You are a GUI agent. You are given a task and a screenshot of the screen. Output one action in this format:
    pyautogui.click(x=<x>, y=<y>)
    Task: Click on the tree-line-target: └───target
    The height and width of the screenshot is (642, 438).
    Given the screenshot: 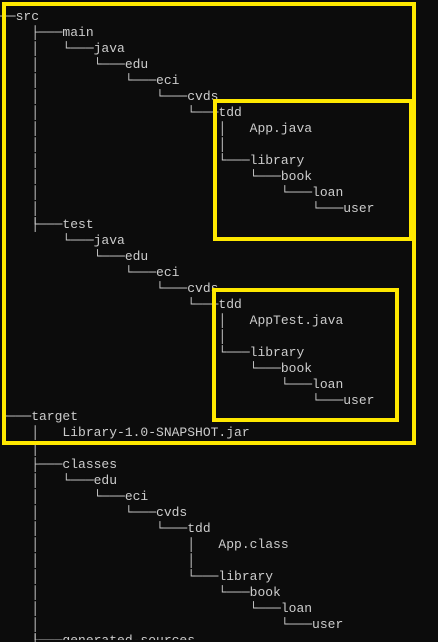 What is the action you would take?
    pyautogui.click(x=39, y=416)
    